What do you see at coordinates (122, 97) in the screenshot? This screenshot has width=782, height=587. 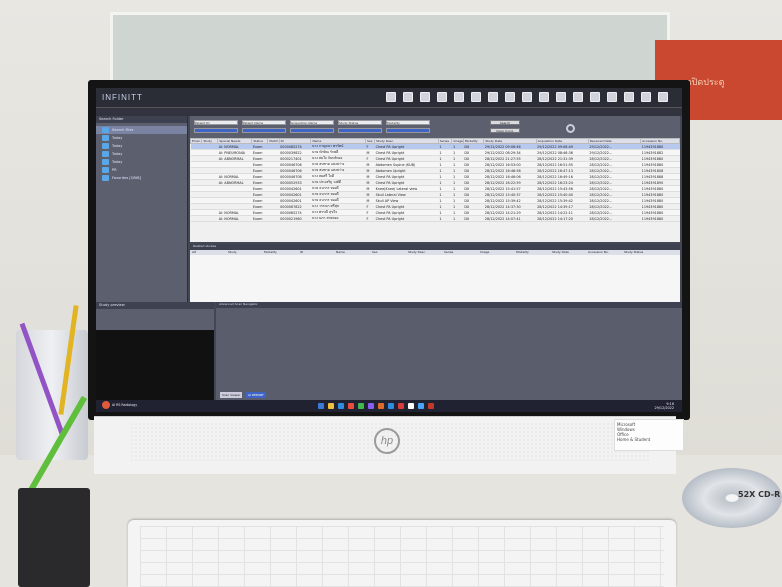 I see `app-logo: INFINITT` at bounding box center [122, 97].